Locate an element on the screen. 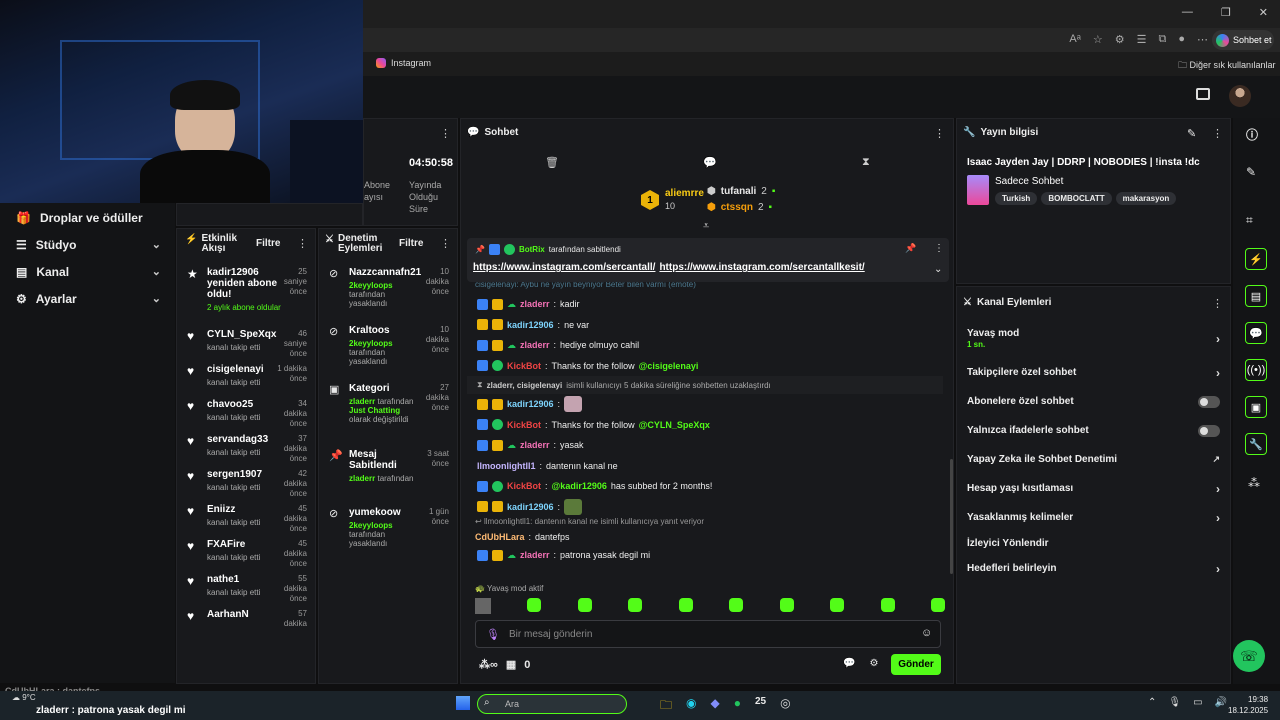 This screenshot has height=720, width=1280. file-explorer-icon: 🗀 is located at coordinates (666, 706).